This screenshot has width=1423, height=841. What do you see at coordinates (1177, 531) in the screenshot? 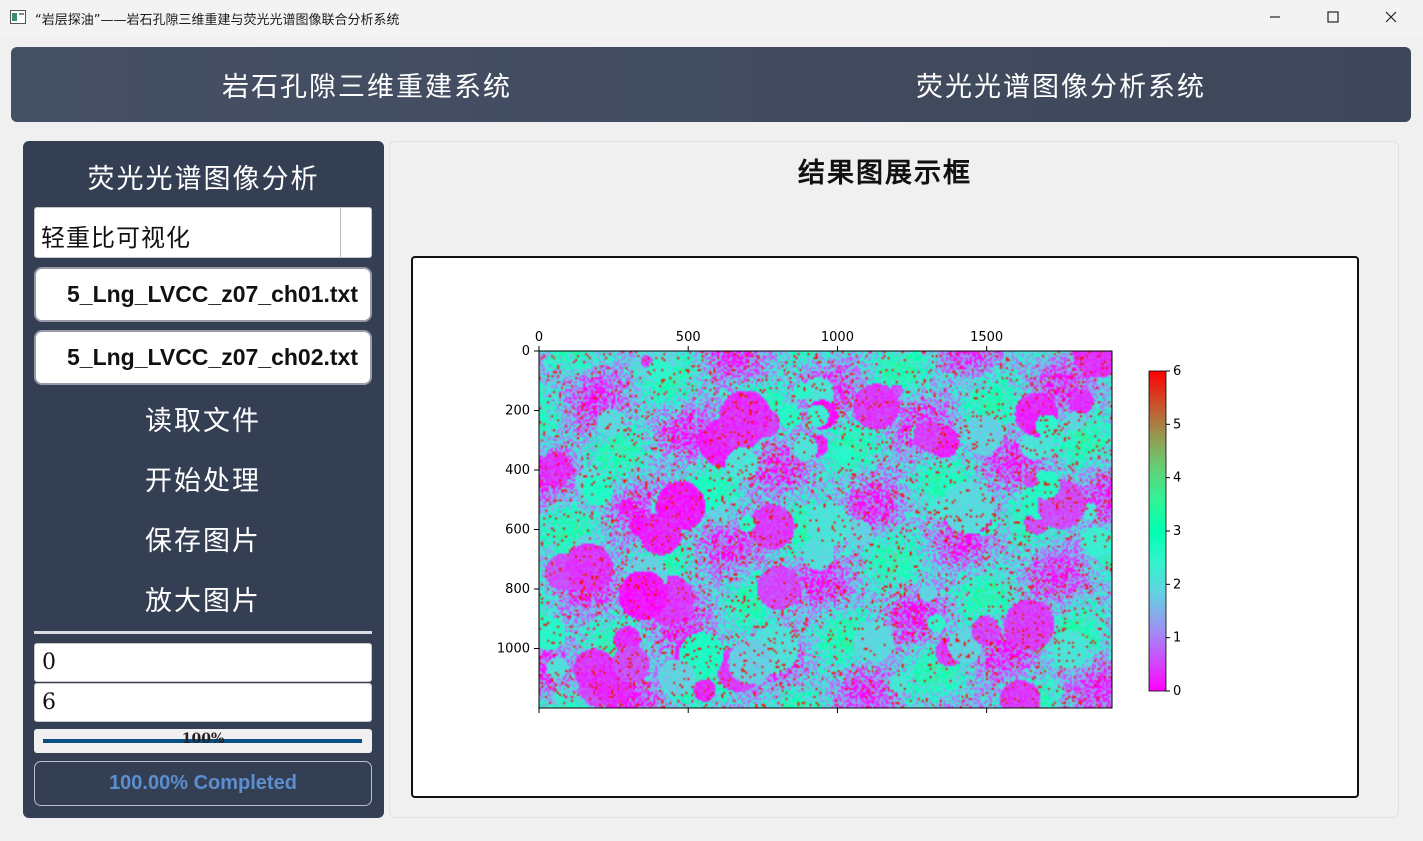
I see `colorbar-tick-label: 3` at bounding box center [1177, 531].